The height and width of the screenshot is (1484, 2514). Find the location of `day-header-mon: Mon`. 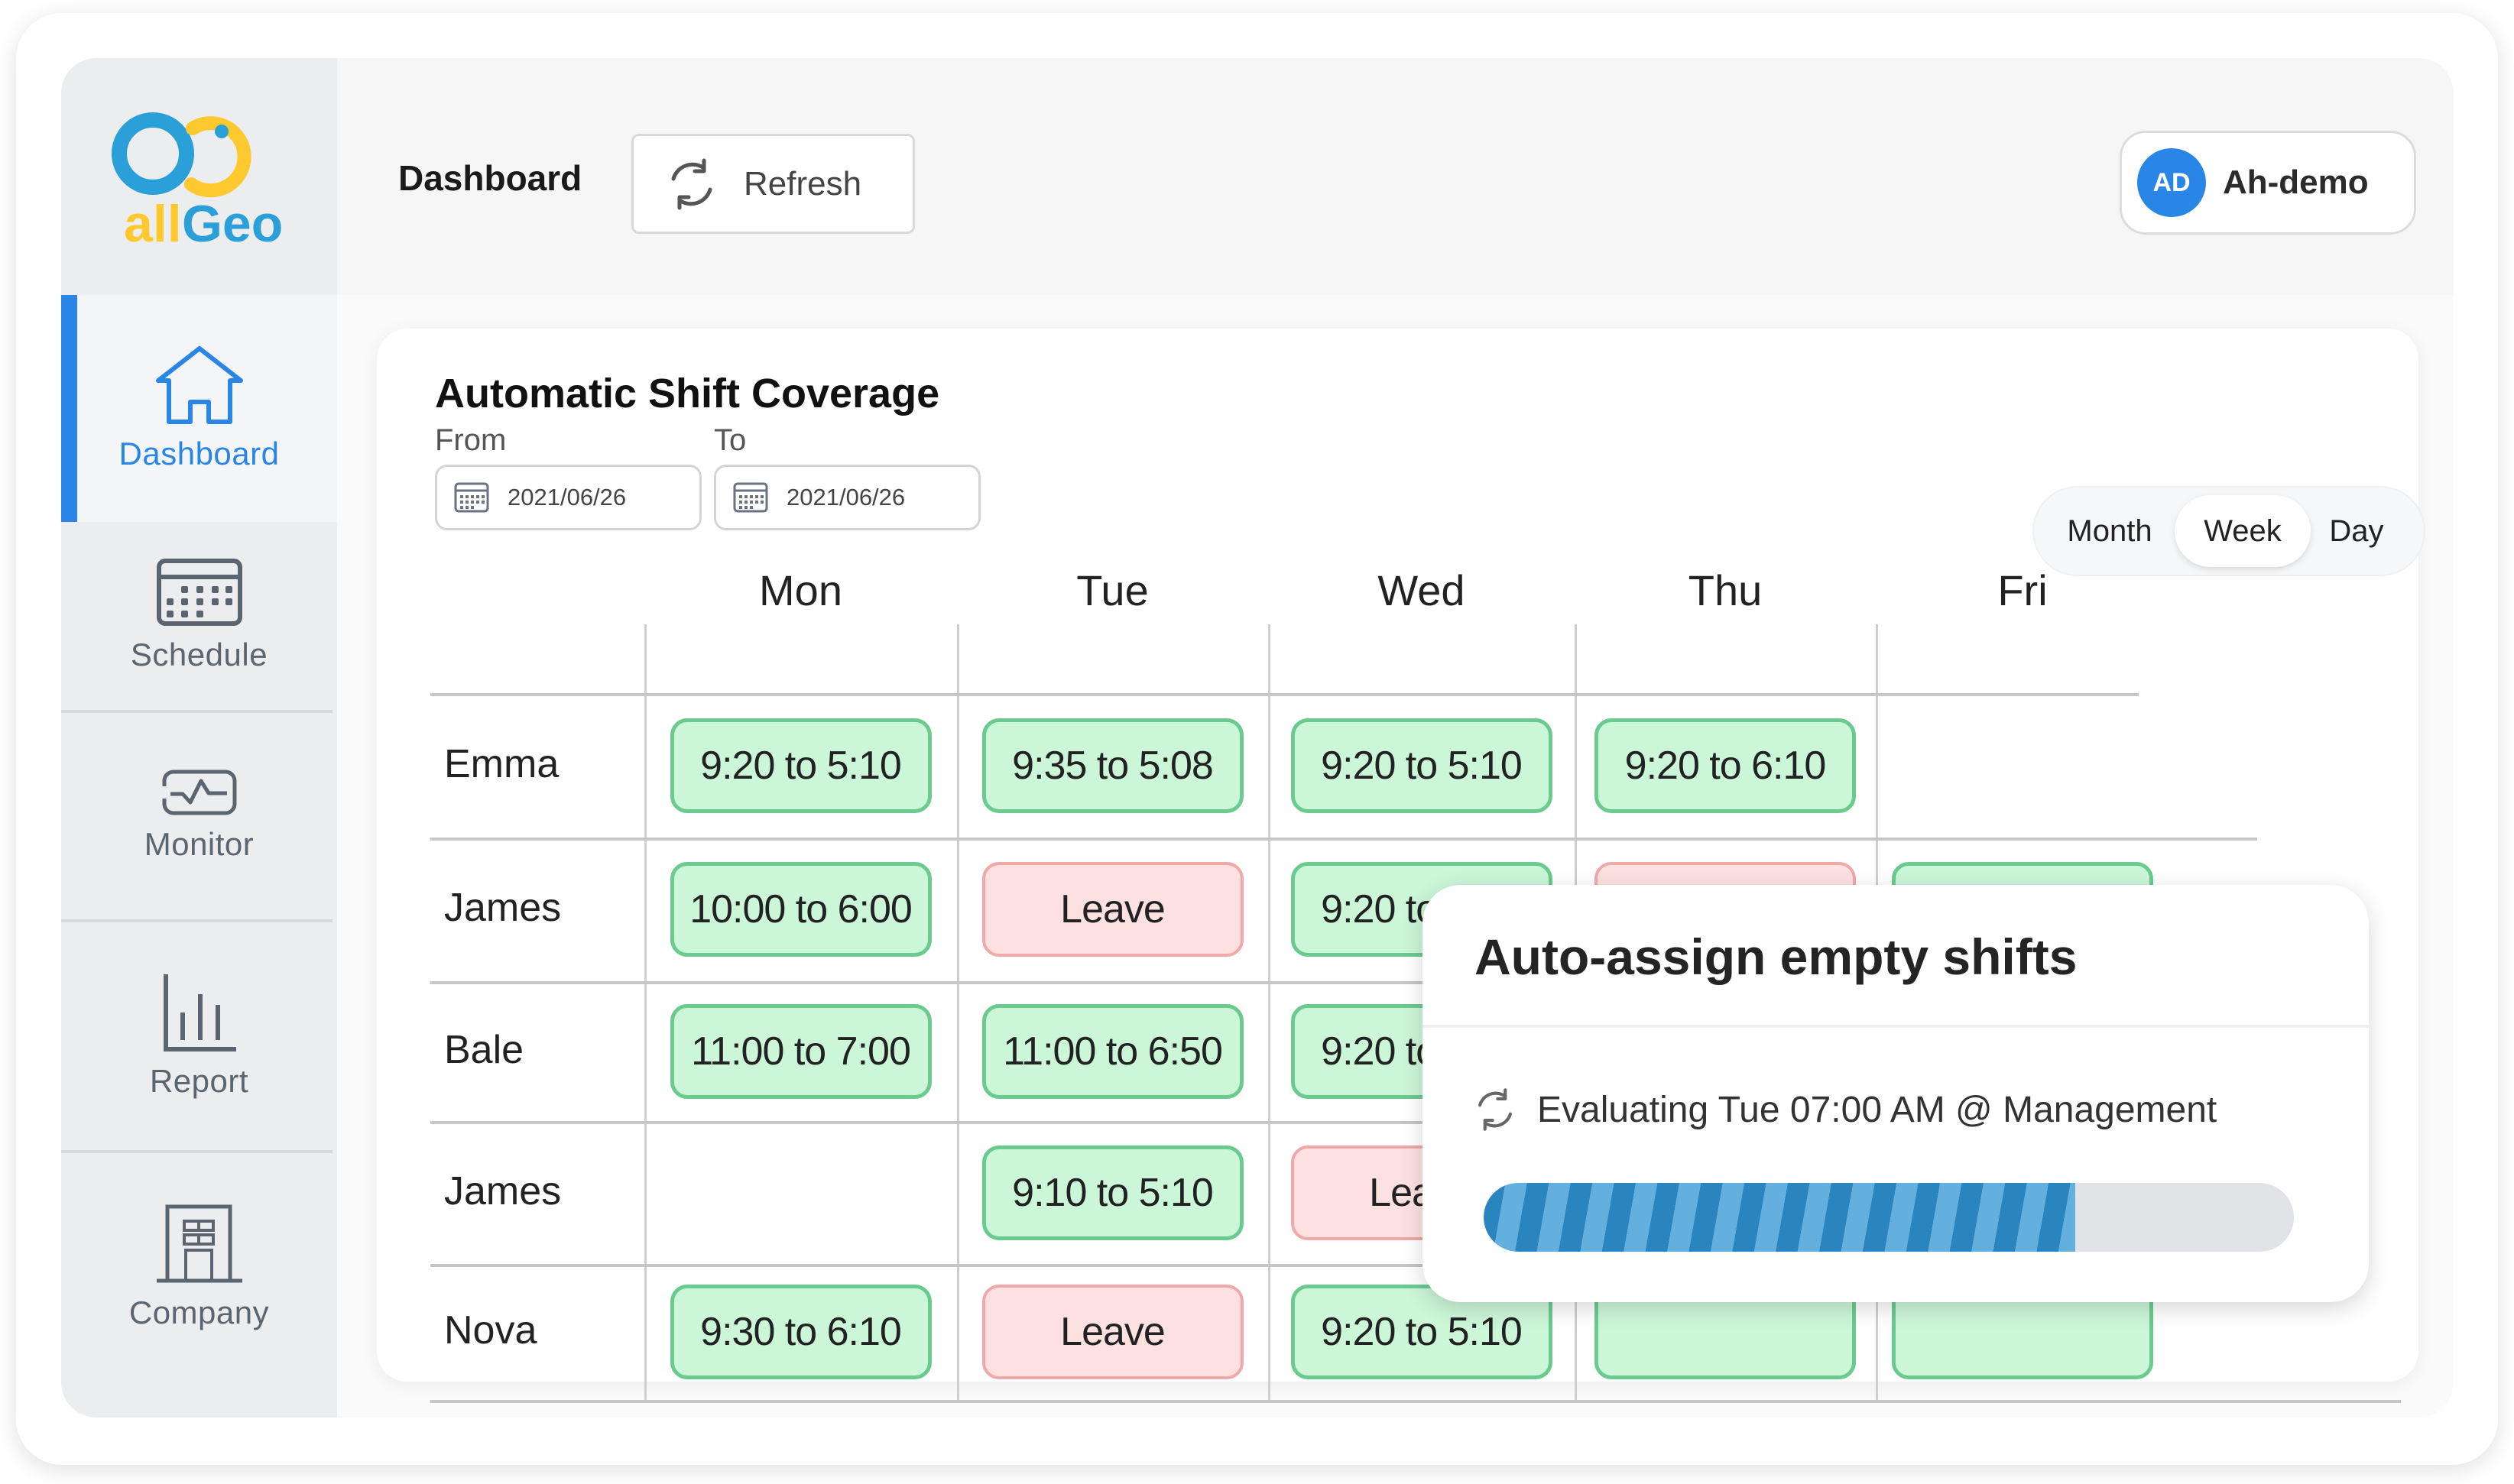

day-header-mon: Mon is located at coordinates (800, 590).